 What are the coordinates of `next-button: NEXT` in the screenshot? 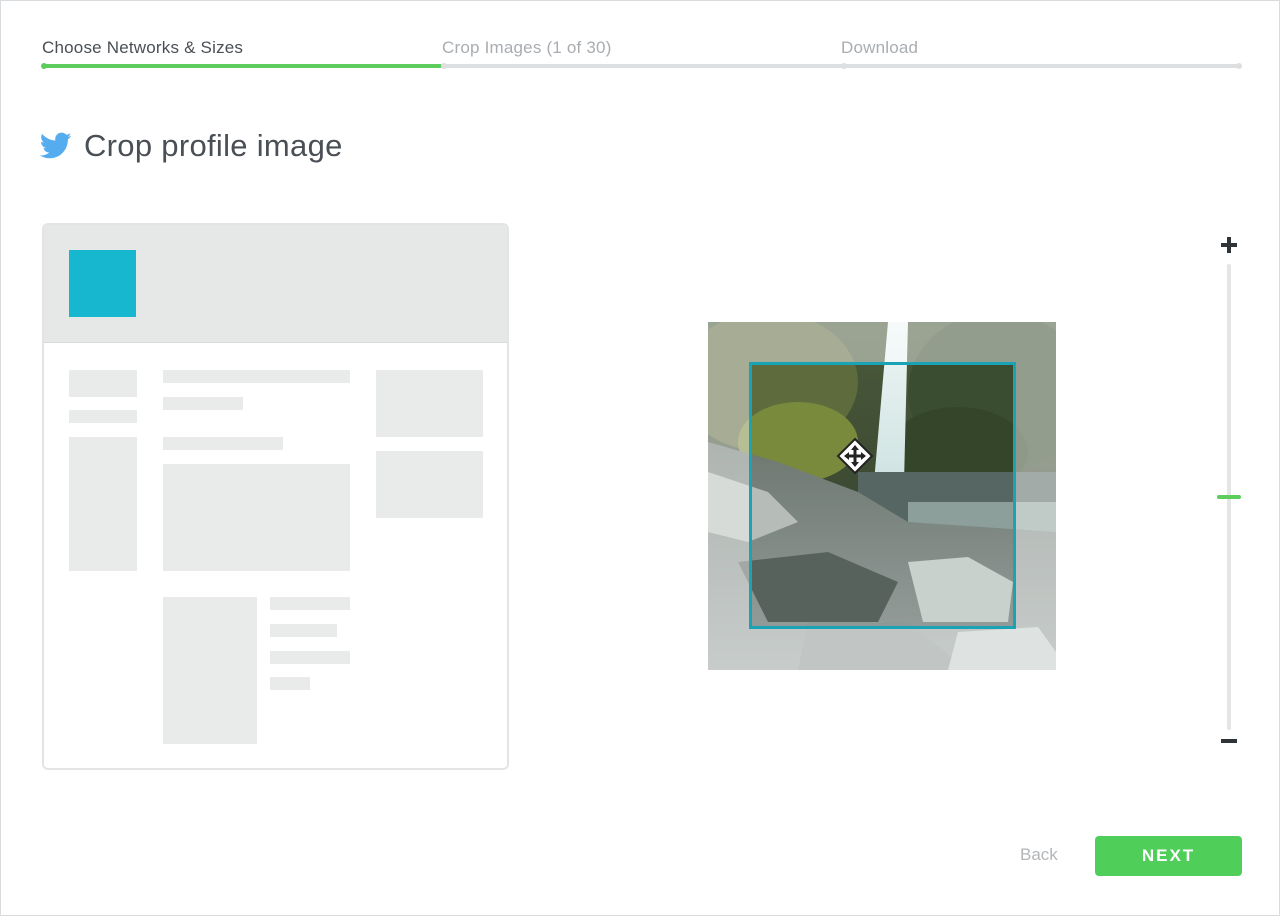 It's located at (1168, 856).